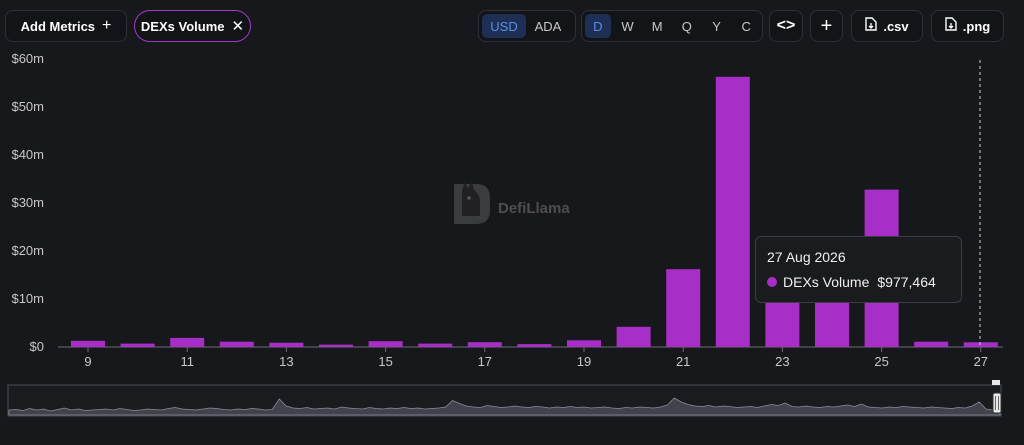 The height and width of the screenshot is (445, 1024). What do you see at coordinates (683, 361) in the screenshot?
I see `x-tick-label: 21` at bounding box center [683, 361].